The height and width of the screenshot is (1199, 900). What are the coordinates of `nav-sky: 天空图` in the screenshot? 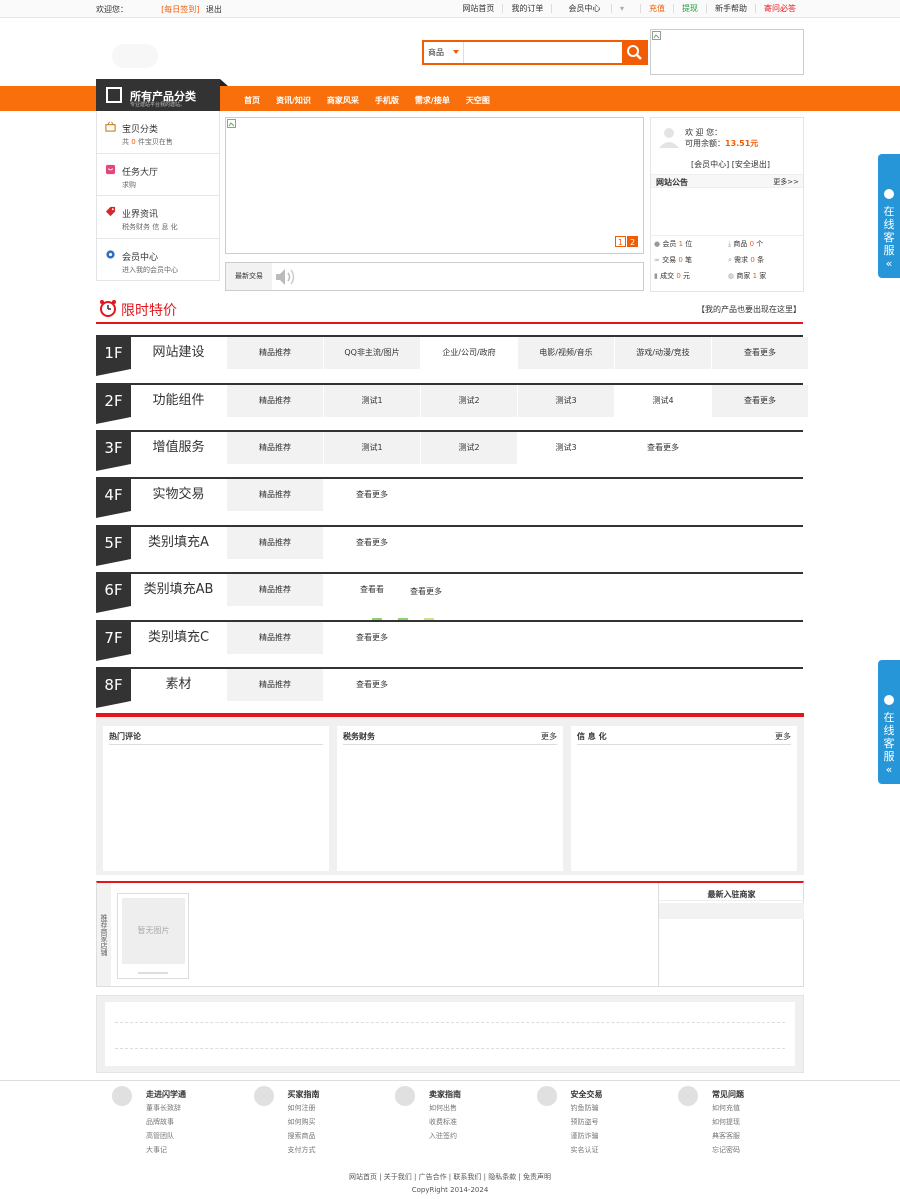 It's located at (478, 100).